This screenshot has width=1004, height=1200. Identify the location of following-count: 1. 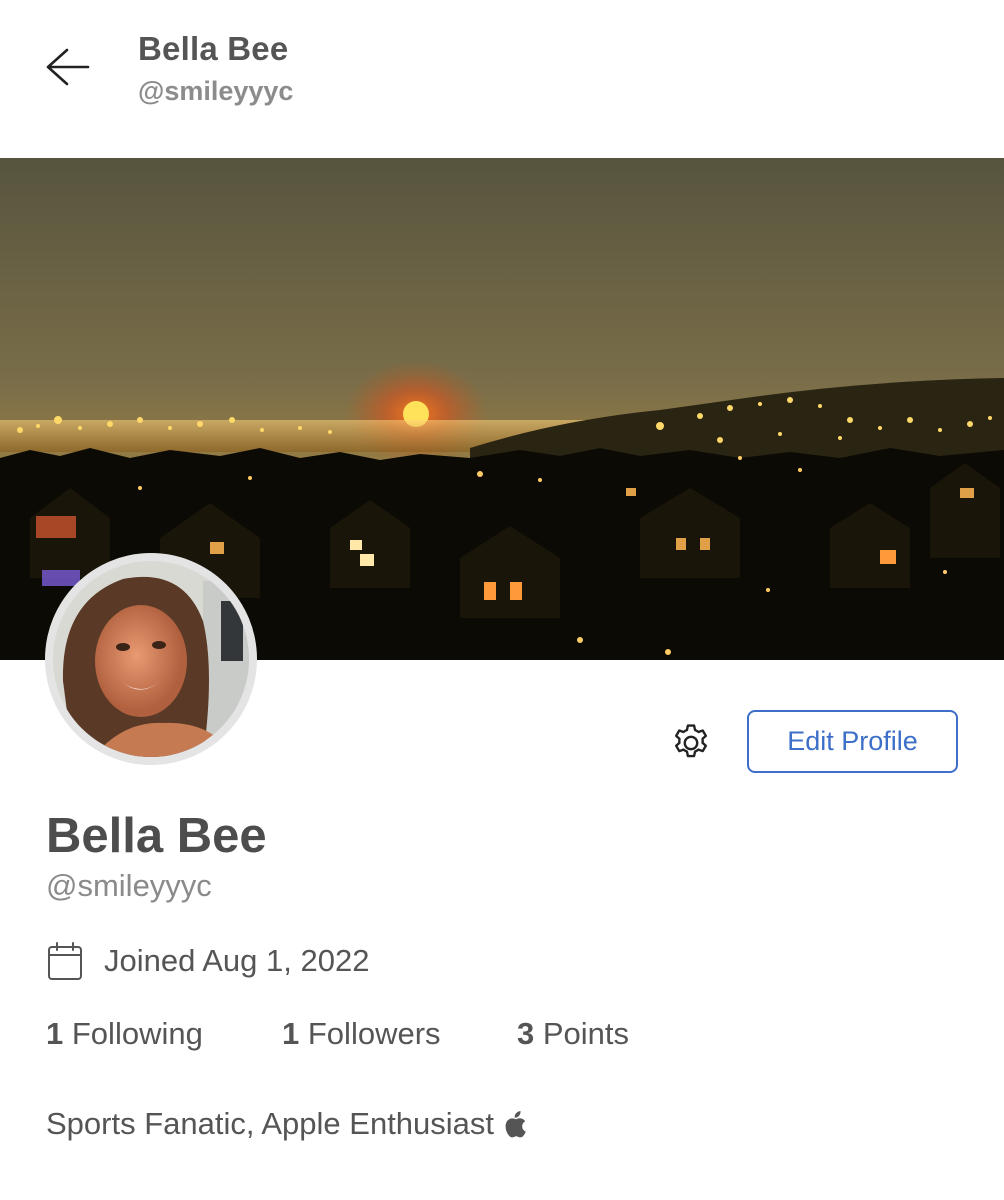
(55, 1033).